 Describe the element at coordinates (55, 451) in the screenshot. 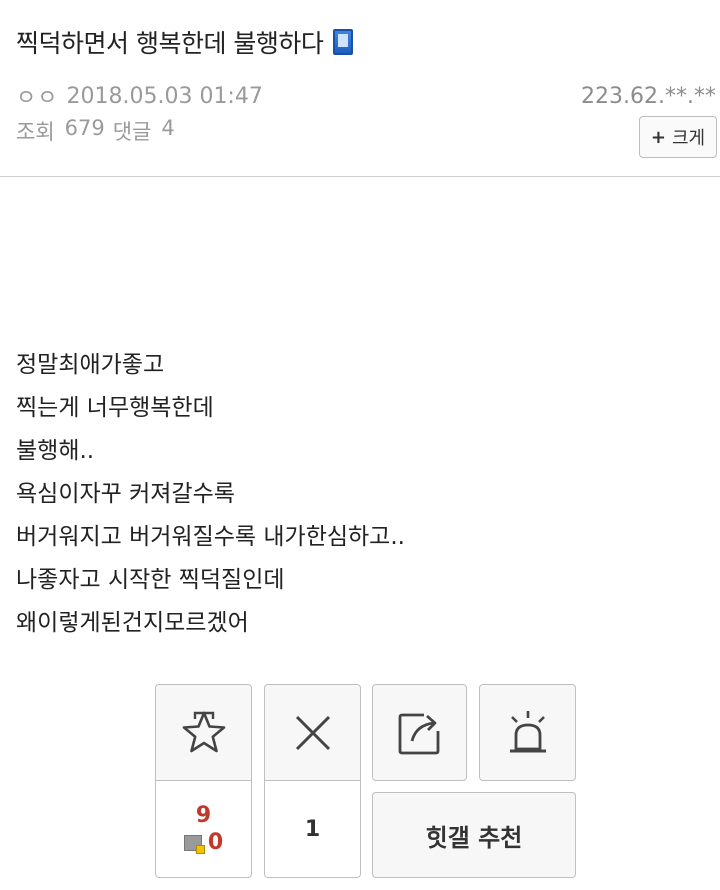

I see `body-line: 불행해..` at that location.